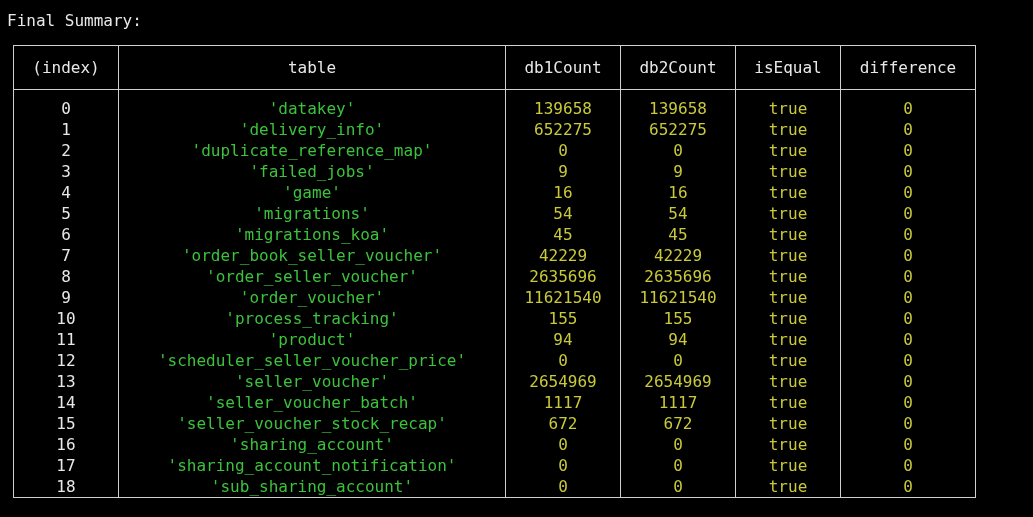 The width and height of the screenshot is (1033, 517). I want to click on table-cell: 3, so click(66, 171).